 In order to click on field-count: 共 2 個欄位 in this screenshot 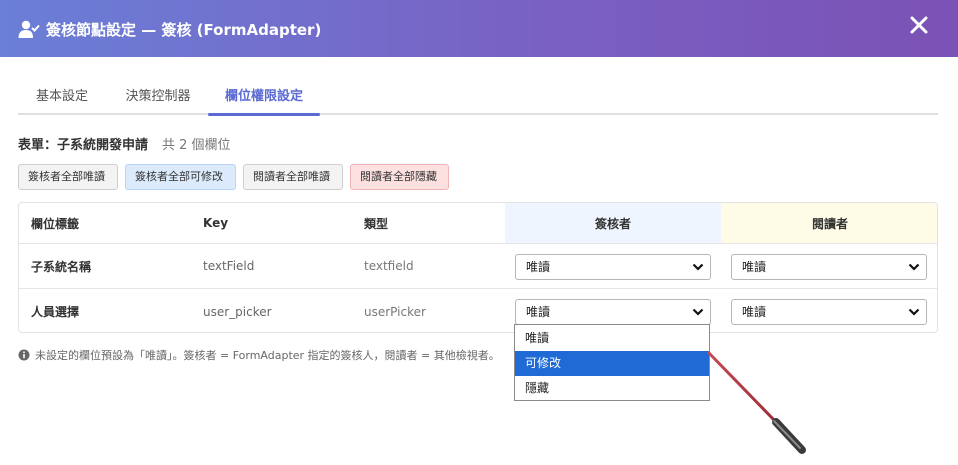, I will do `click(196, 145)`.